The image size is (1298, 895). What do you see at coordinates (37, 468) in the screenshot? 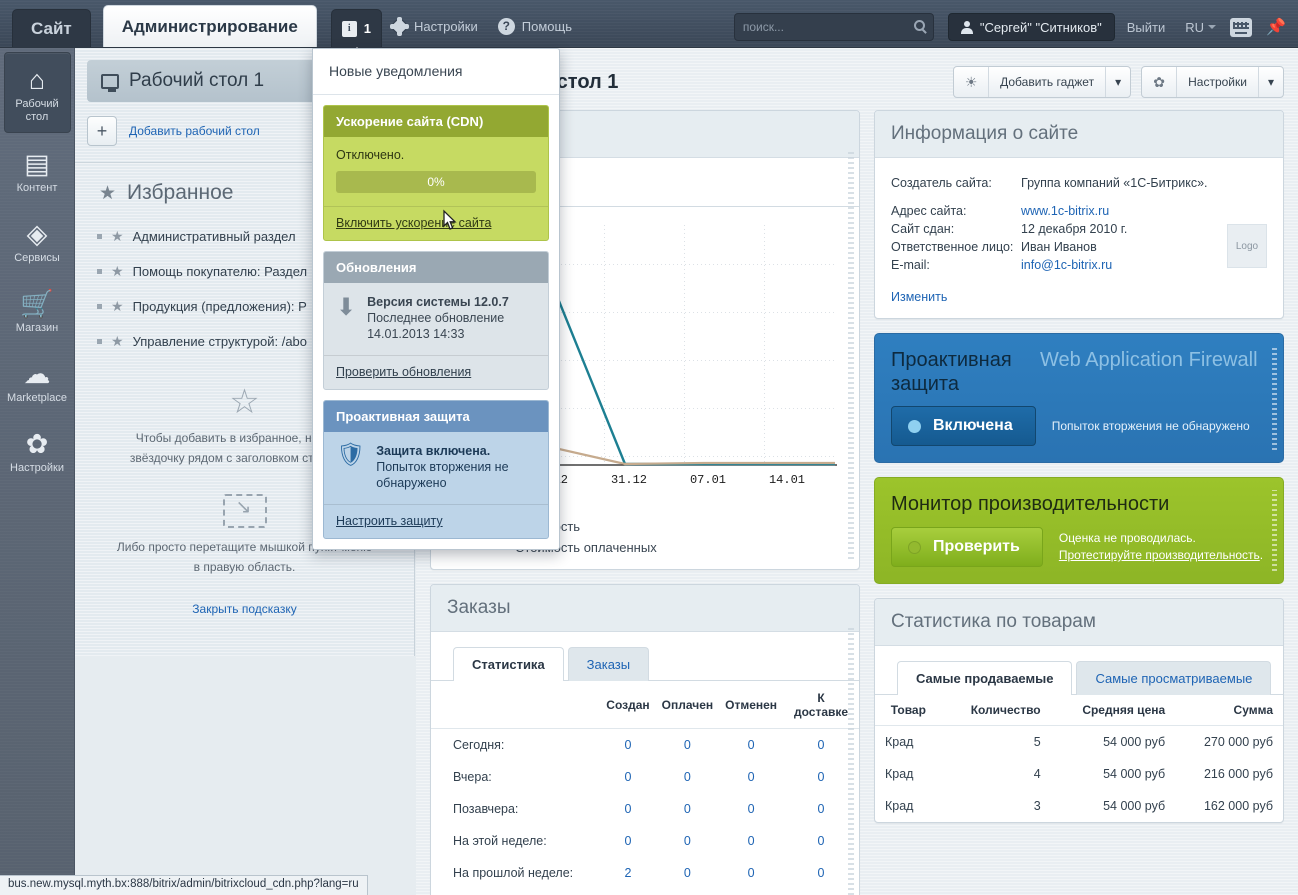
I see `sidebar-item-label: Настройки` at bounding box center [37, 468].